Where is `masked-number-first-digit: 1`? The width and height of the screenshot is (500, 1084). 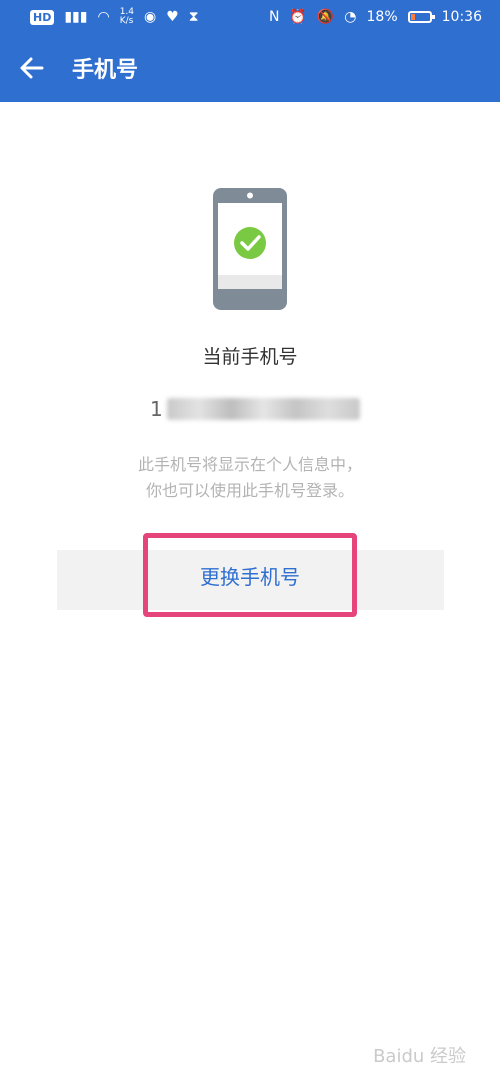
masked-number-first-digit: 1 is located at coordinates (156, 409).